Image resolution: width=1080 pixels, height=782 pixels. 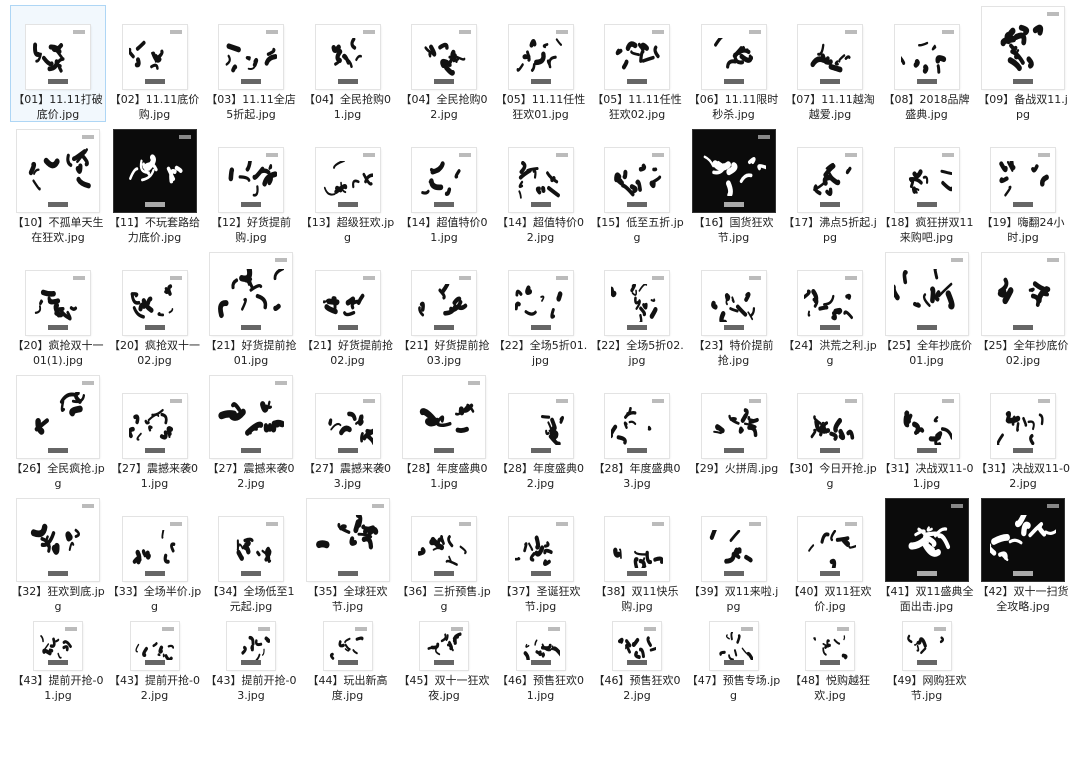 I want to click on file-item: 【11】不玩套路给力底价.jpg, so click(x=155, y=186).